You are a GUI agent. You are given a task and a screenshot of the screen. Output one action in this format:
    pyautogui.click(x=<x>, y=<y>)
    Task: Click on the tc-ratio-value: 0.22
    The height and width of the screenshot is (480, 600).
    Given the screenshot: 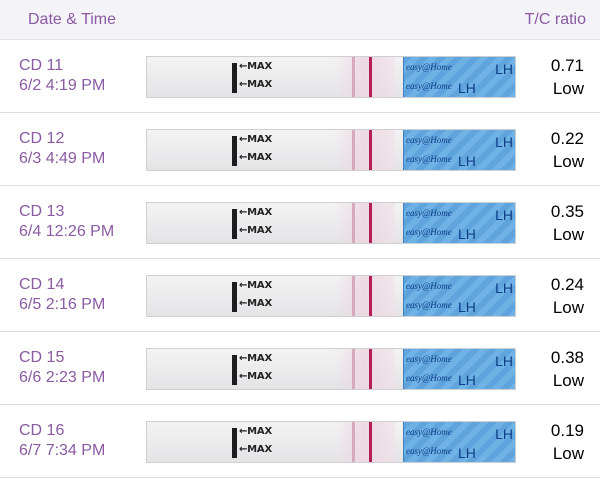 What is the action you would take?
    pyautogui.click(x=567, y=138)
    